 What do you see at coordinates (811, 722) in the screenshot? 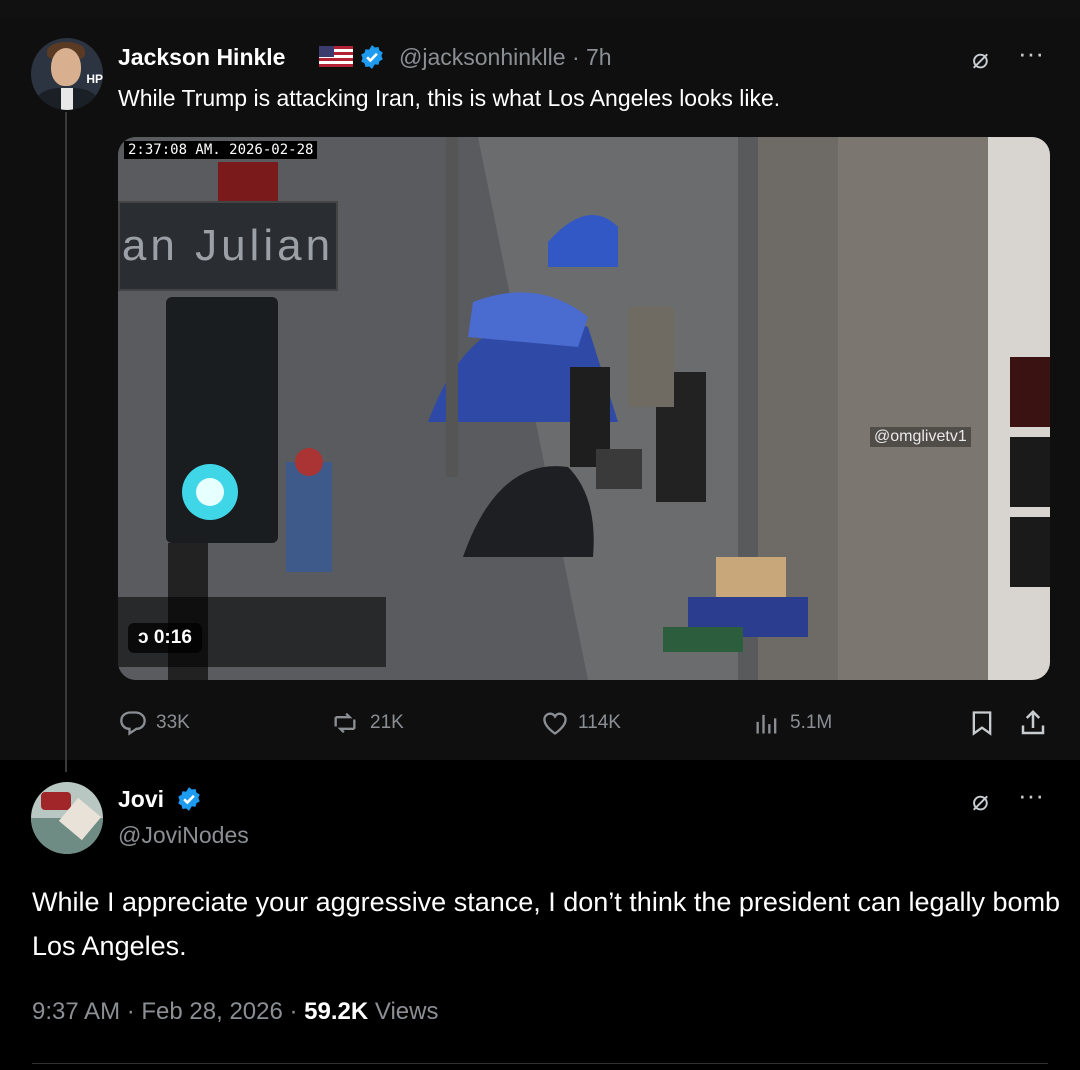
I see `views-count: 5.1M` at bounding box center [811, 722].